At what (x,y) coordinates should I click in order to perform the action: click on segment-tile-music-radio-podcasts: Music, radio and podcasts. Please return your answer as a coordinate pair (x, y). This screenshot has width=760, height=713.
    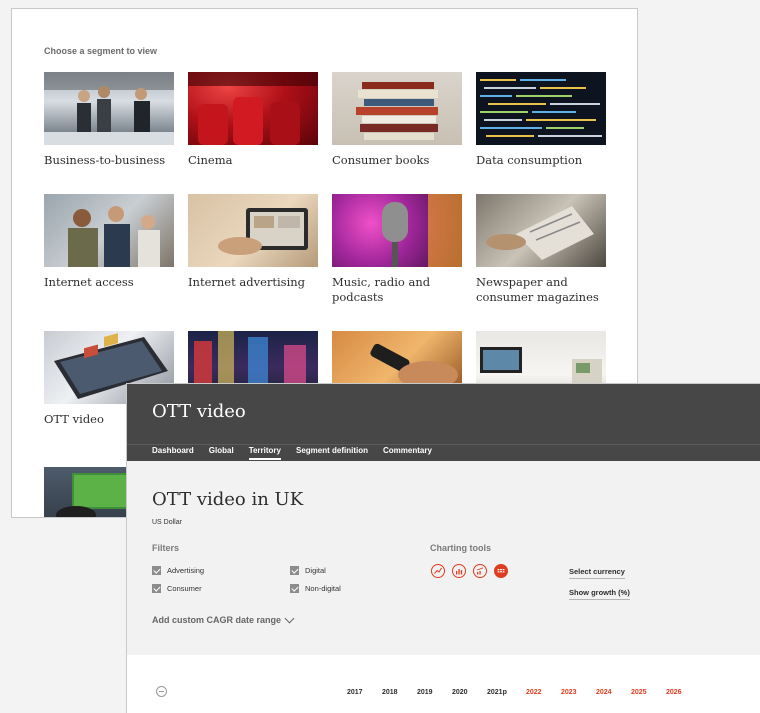
    Looking at the image, I should click on (397, 249).